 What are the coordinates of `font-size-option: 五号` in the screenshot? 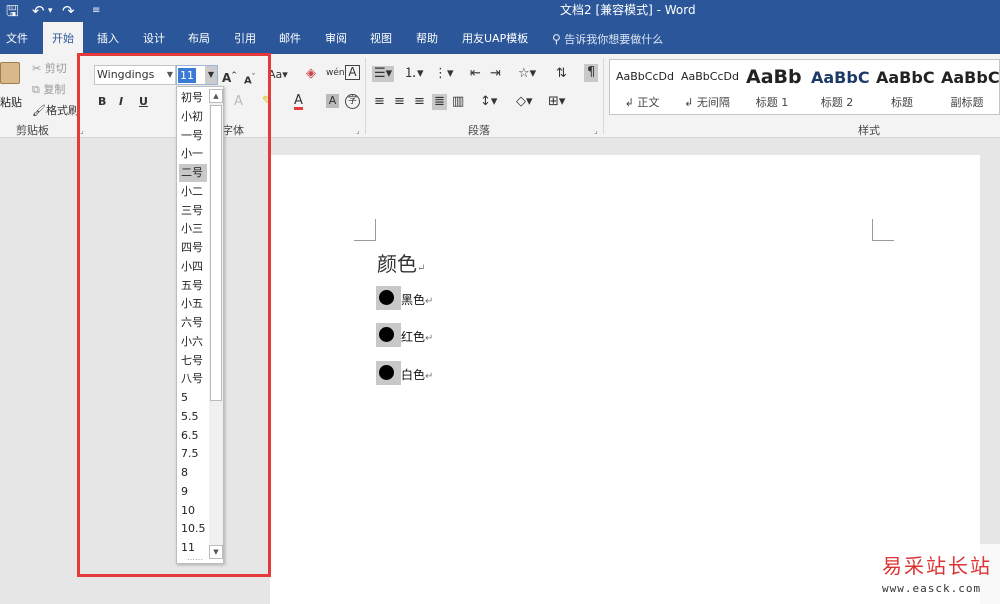 It's located at (193, 286).